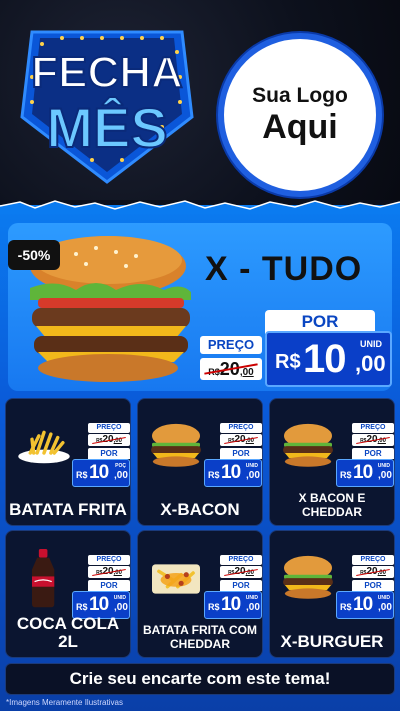  Describe the element at coordinates (44, 447) in the screenshot. I see `fries-icon` at that location.